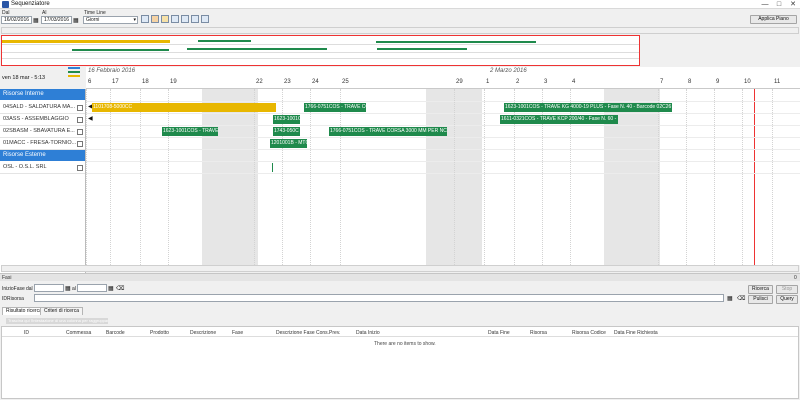 This screenshot has width=800, height=400. I want to click on column-header: Prodotto, so click(159, 333).